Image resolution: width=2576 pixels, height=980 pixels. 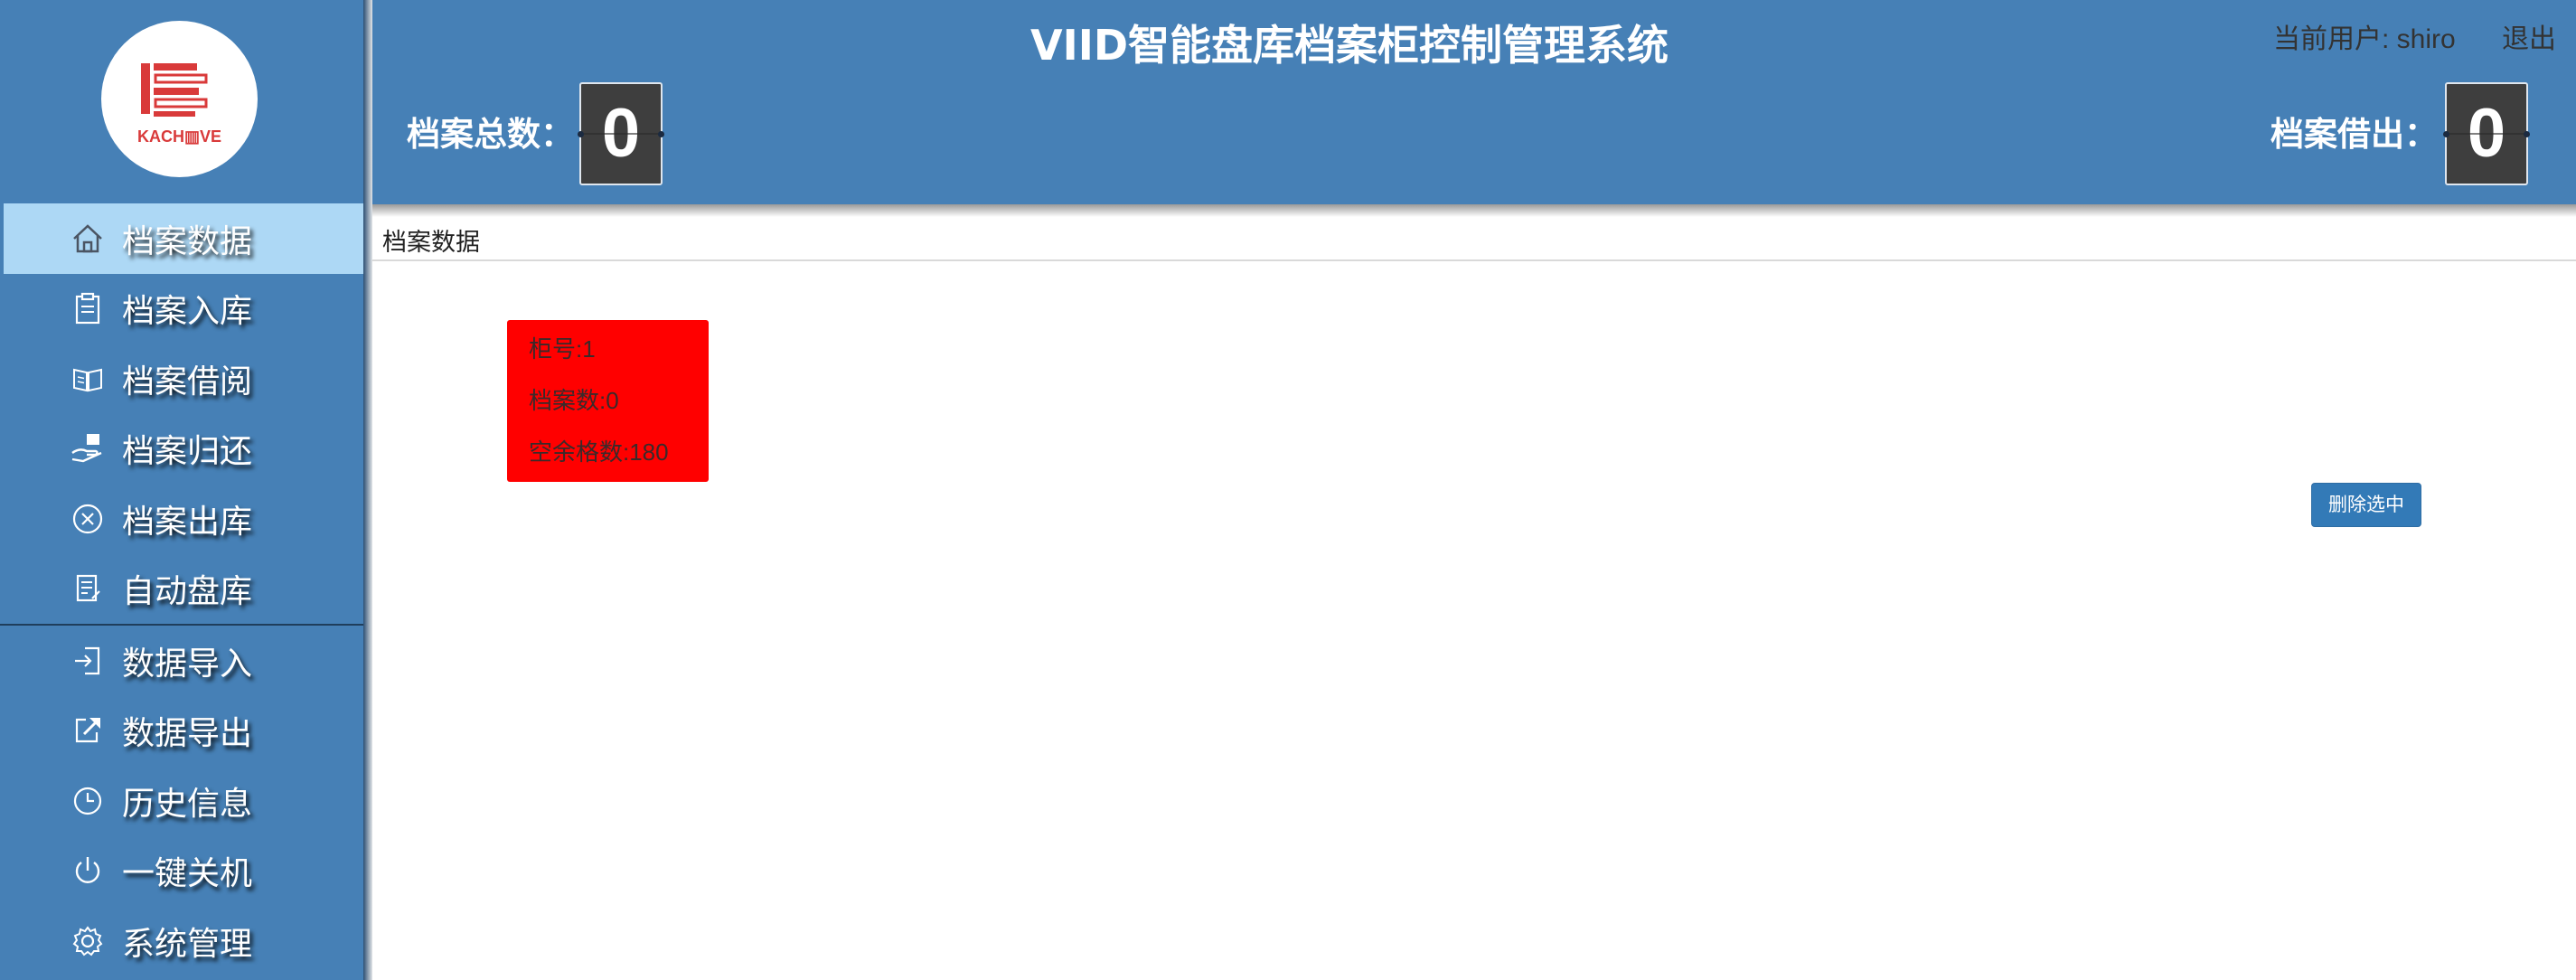 I want to click on cabinet-number: 柜号:1, so click(x=562, y=349).